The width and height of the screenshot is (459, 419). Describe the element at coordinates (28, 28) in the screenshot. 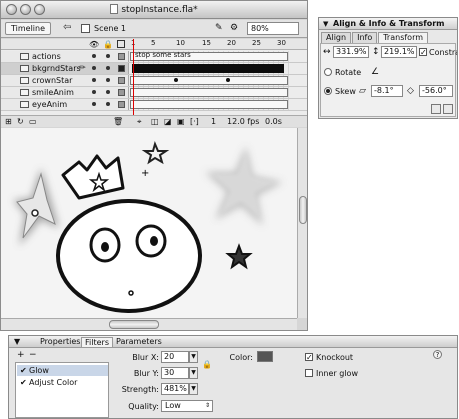

I see `timeline-toggle-button: Timeline` at that location.